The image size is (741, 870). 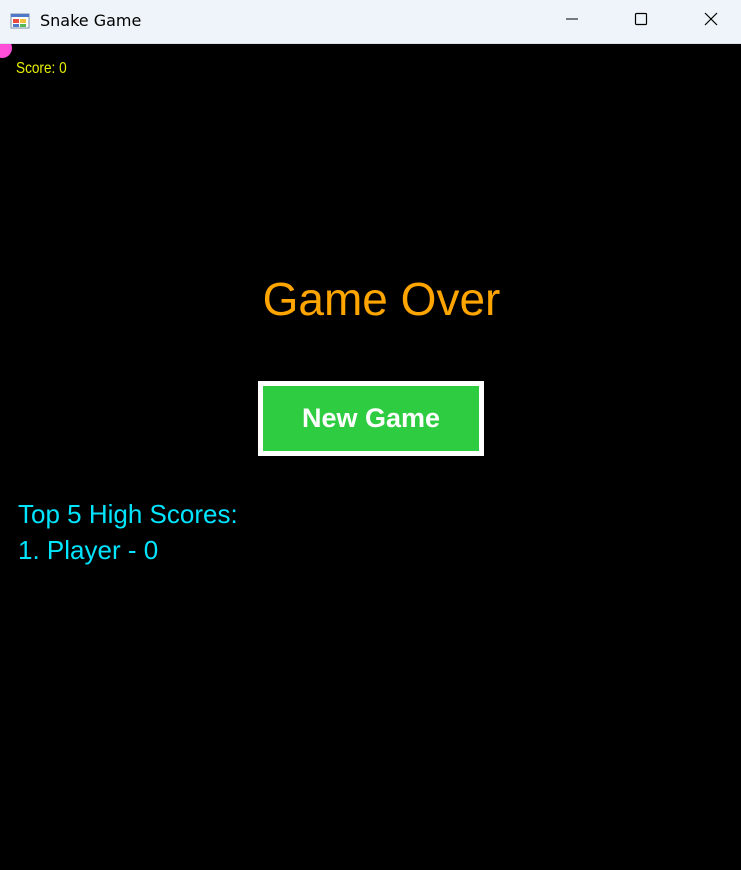 I want to click on food-dot, so click(x=6, y=51).